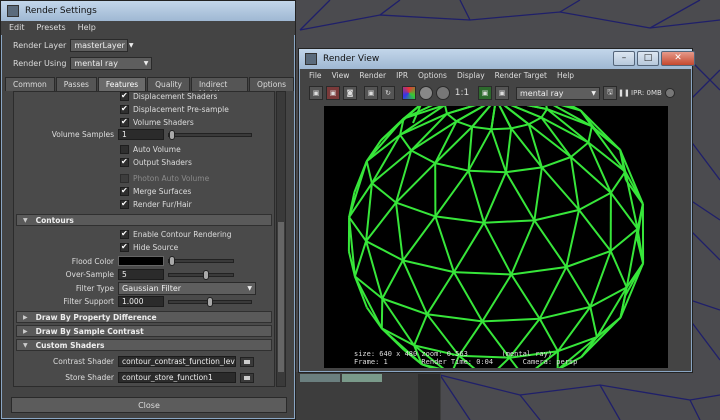 This screenshot has width=720, height=420. I want to click on checkbox-output-shaders: Output Shaders, so click(156, 162).